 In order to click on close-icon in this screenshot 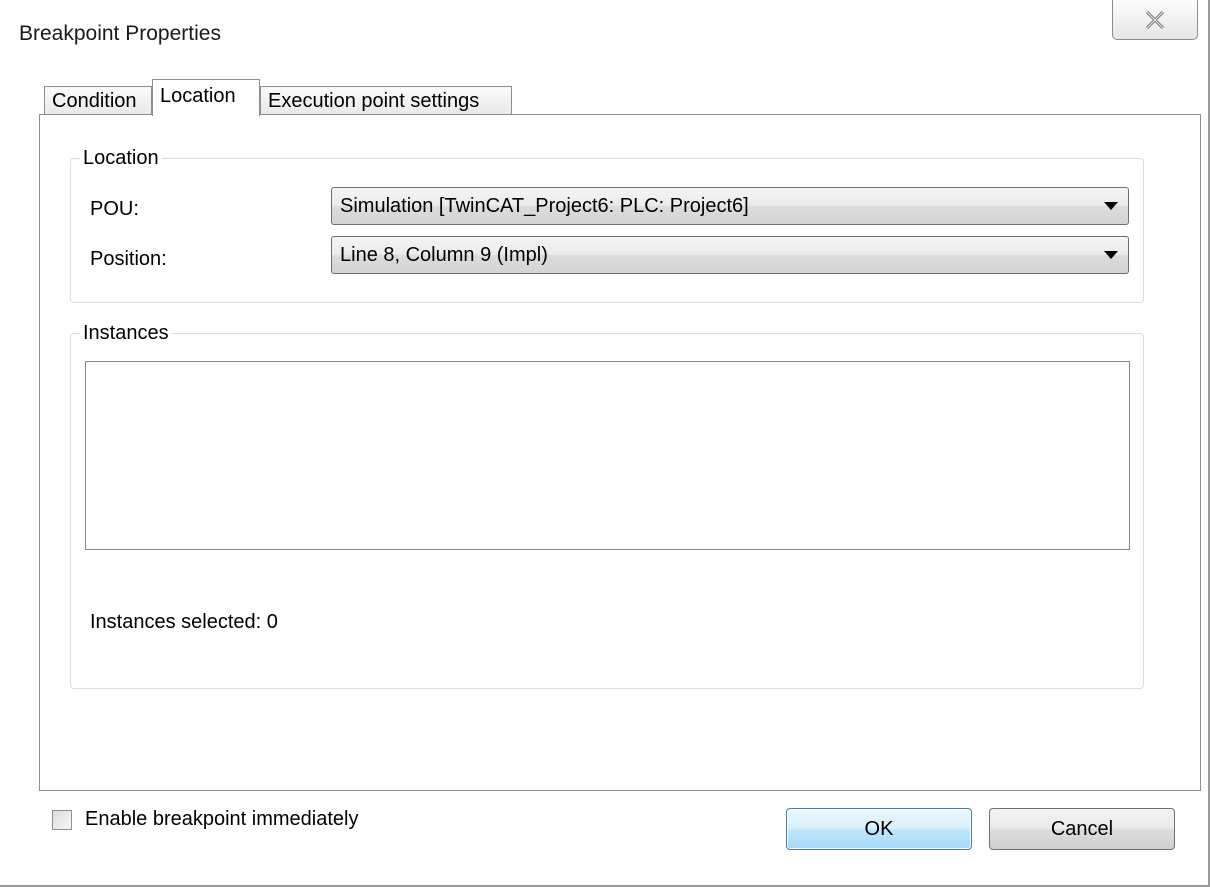, I will do `click(1155, 20)`.